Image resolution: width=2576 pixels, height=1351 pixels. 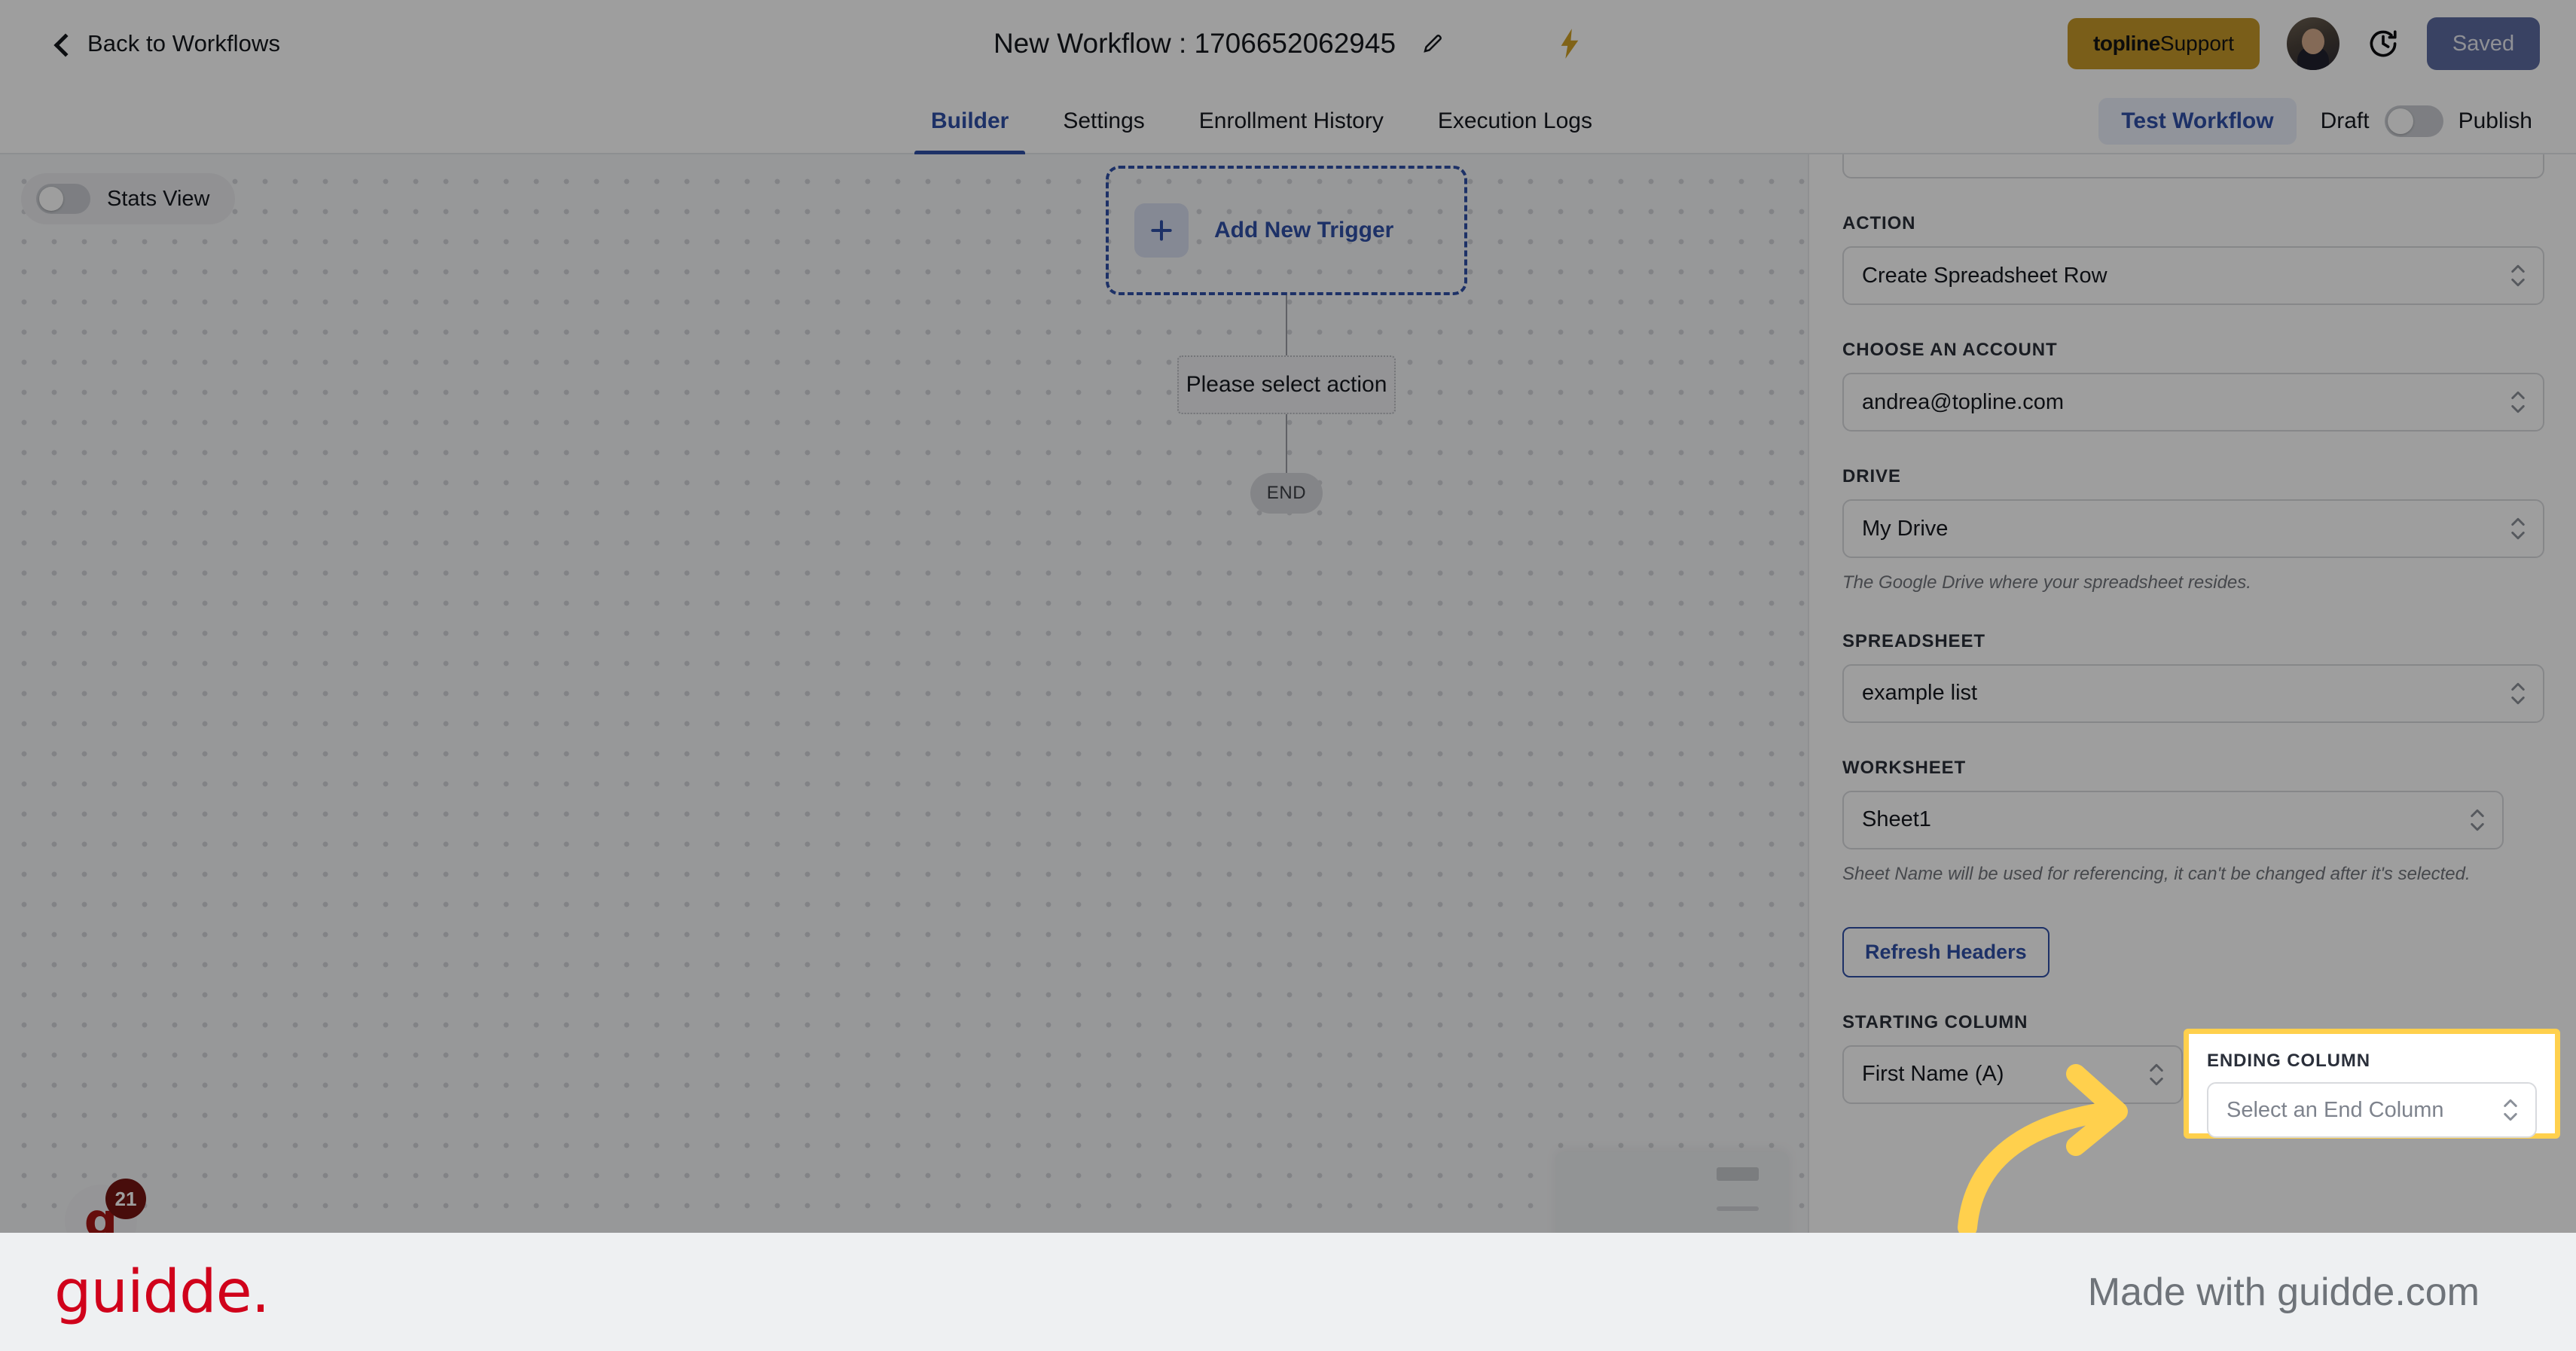 What do you see at coordinates (184, 43) in the screenshot?
I see `back-to-workflows-label: Back to Workflows` at bounding box center [184, 43].